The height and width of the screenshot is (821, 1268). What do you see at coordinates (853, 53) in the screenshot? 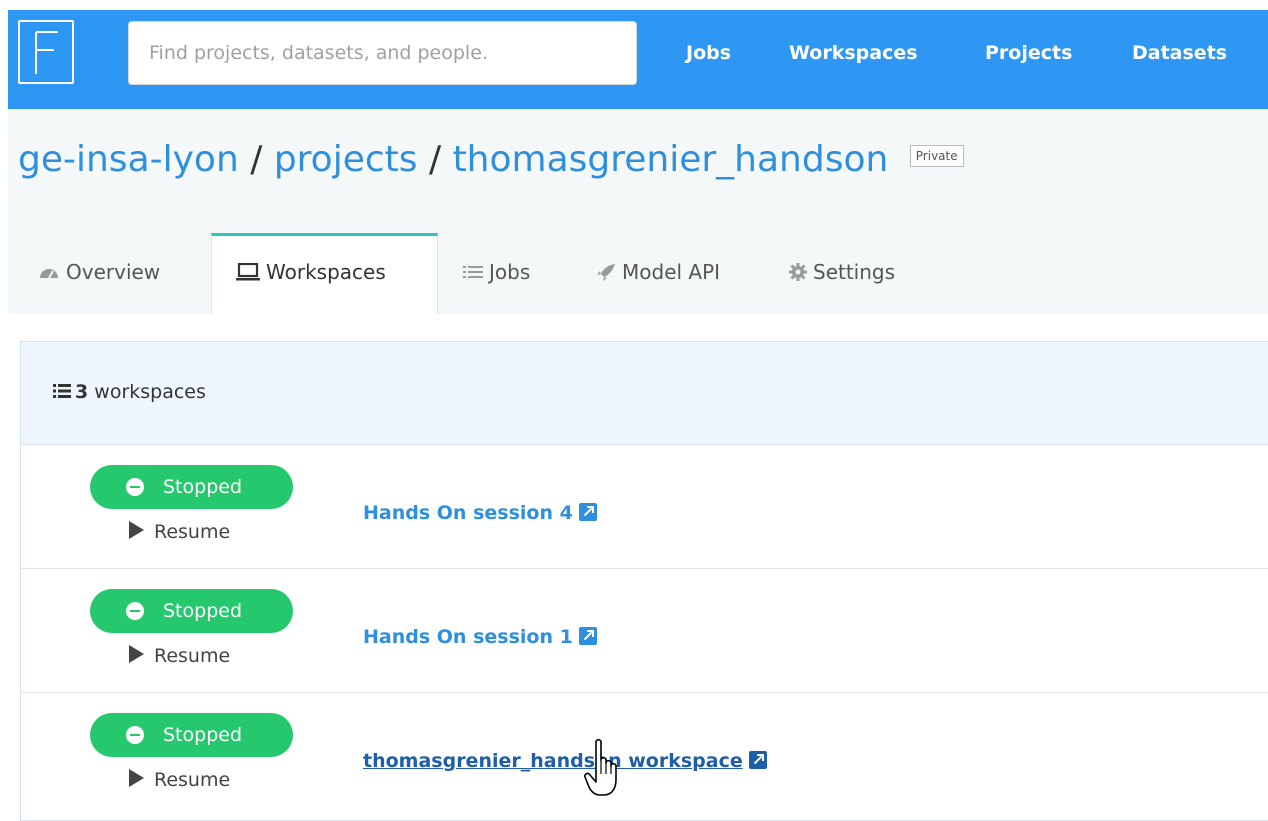
I see `nav-workspaces: Workspaces` at bounding box center [853, 53].